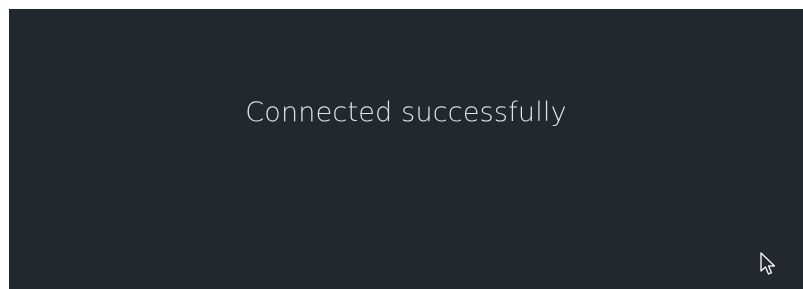 The width and height of the screenshot is (803, 289). I want to click on connection-status-message: Connected successfully, so click(406, 112).